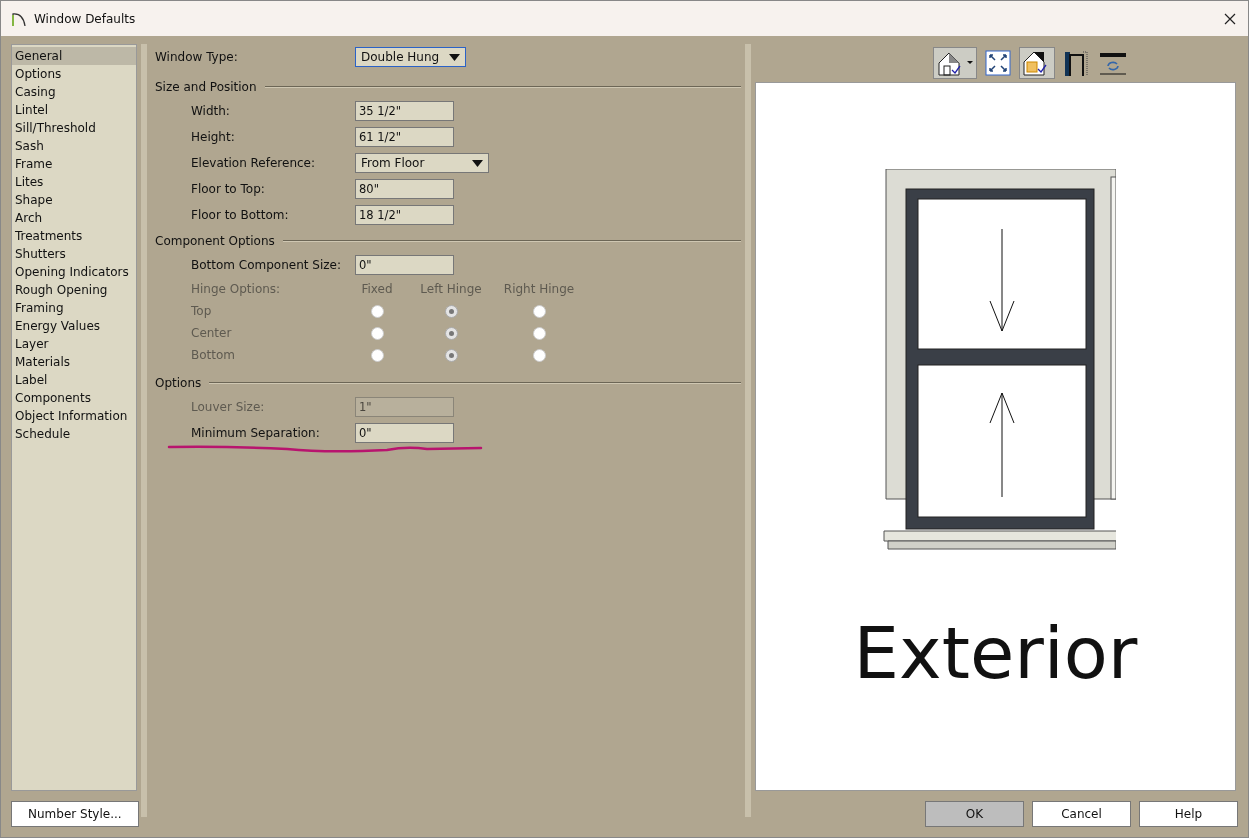 This screenshot has height=838, width=1249. I want to click on field-label: Louver Size:, so click(228, 407).